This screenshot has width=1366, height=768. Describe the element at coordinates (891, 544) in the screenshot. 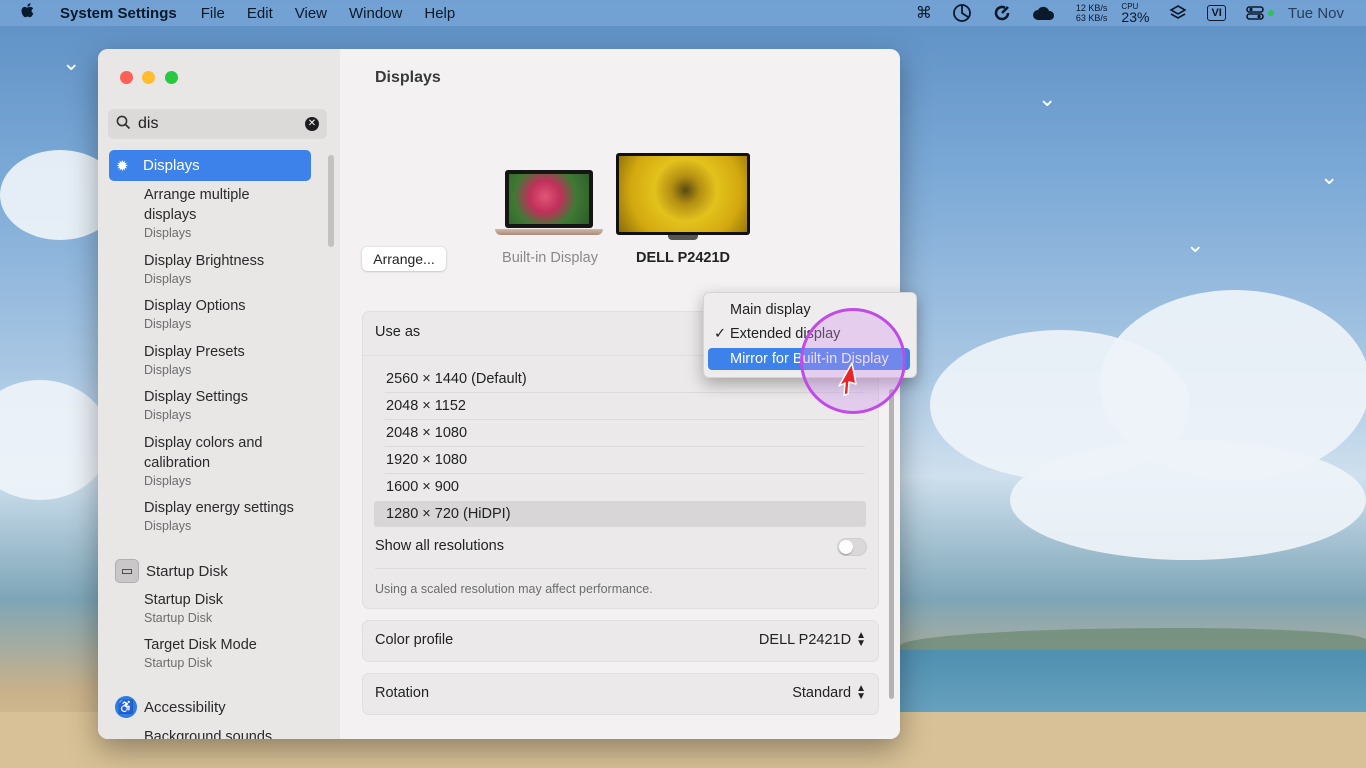

I see `main-scrollbar` at that location.